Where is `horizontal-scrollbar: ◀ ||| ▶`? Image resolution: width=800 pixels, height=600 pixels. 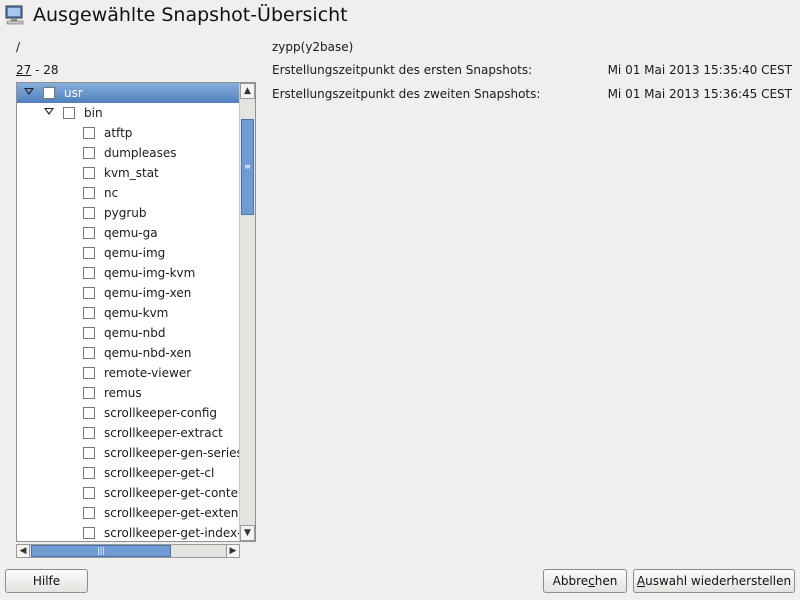 horizontal-scrollbar: ◀ ||| ▶ is located at coordinates (128, 551).